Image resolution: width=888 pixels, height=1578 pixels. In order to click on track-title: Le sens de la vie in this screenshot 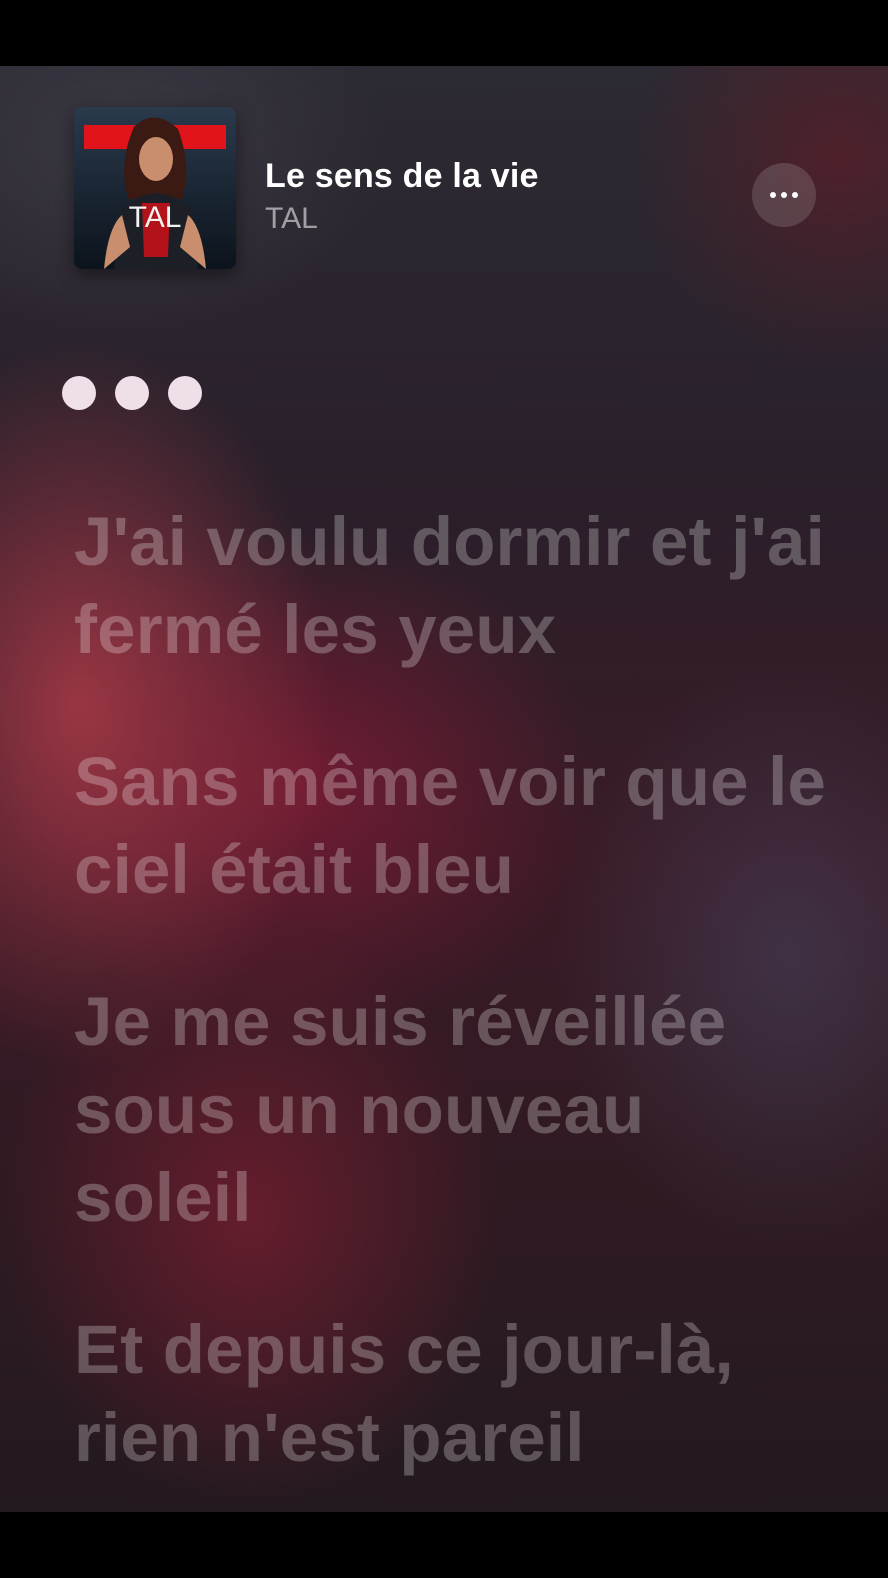, I will do `click(402, 176)`.